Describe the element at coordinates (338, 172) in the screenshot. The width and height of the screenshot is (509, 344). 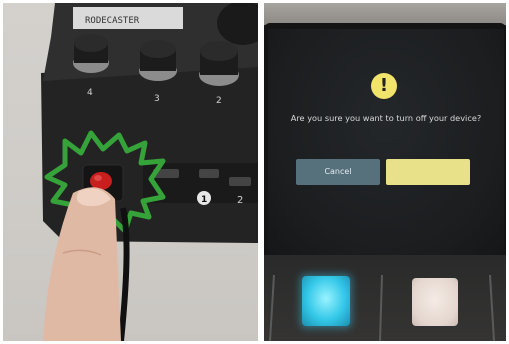
I see `cancel-button: Cancel` at that location.